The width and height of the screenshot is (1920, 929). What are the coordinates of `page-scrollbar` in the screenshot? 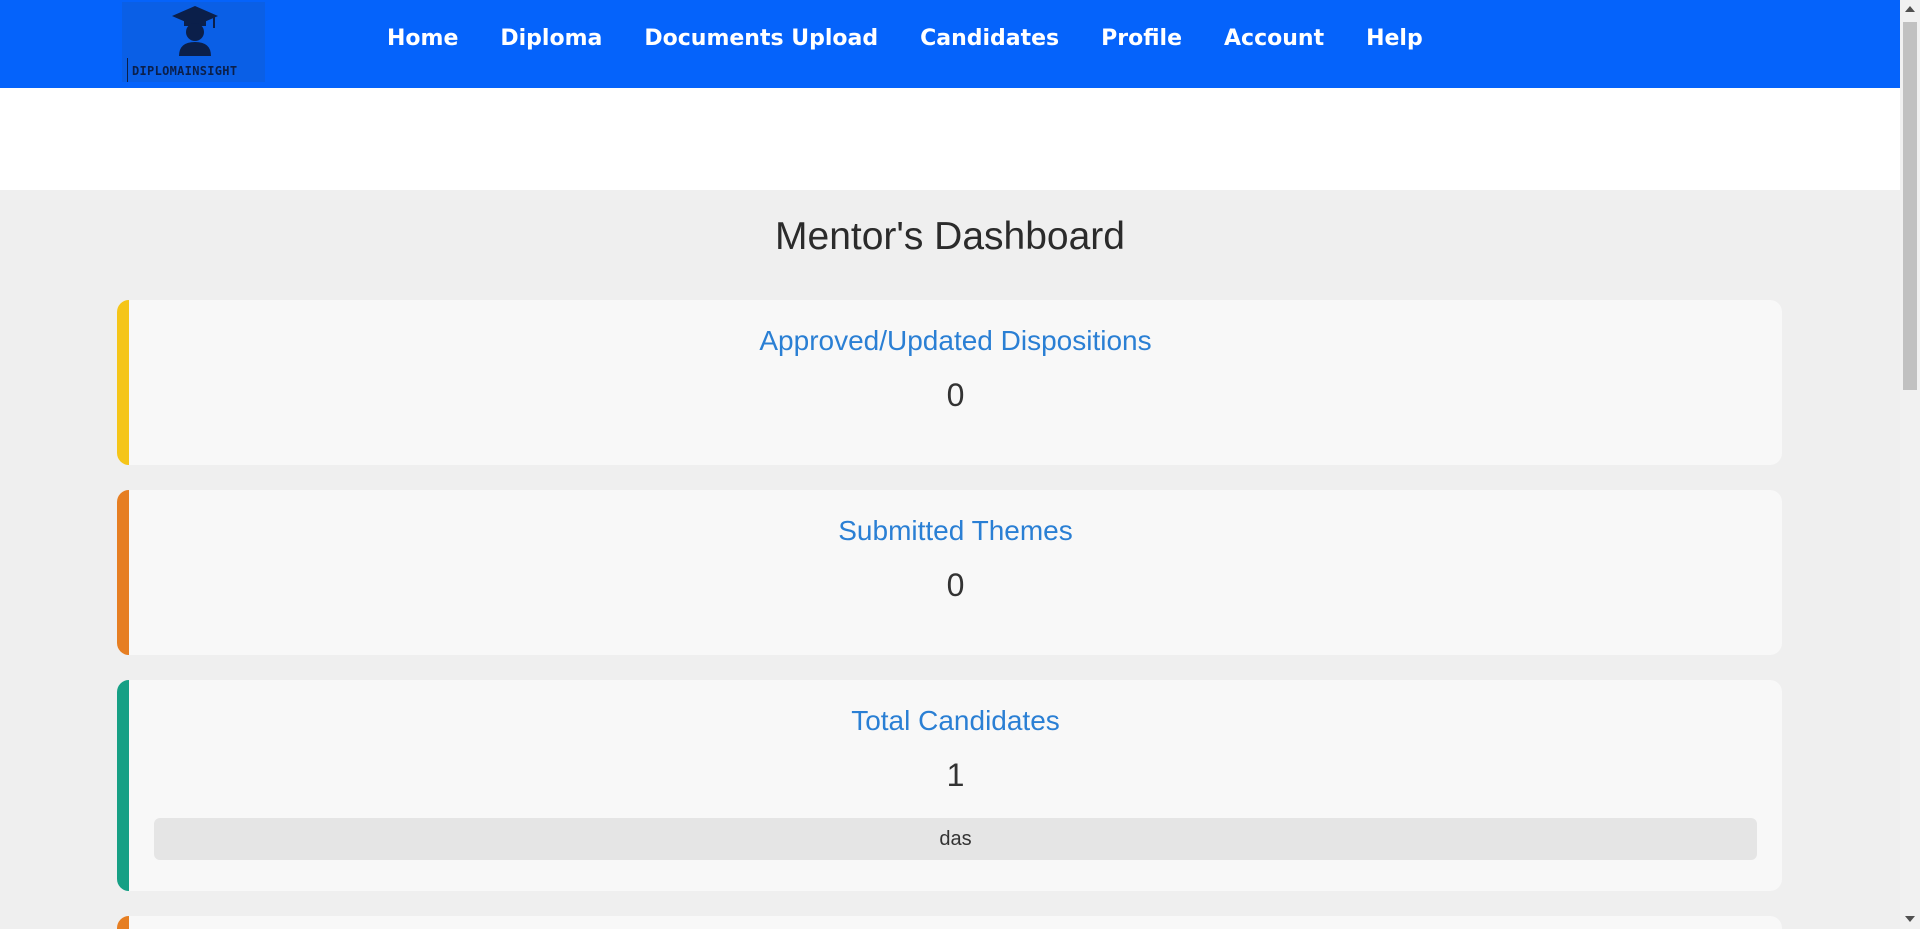 It's located at (1910, 464).